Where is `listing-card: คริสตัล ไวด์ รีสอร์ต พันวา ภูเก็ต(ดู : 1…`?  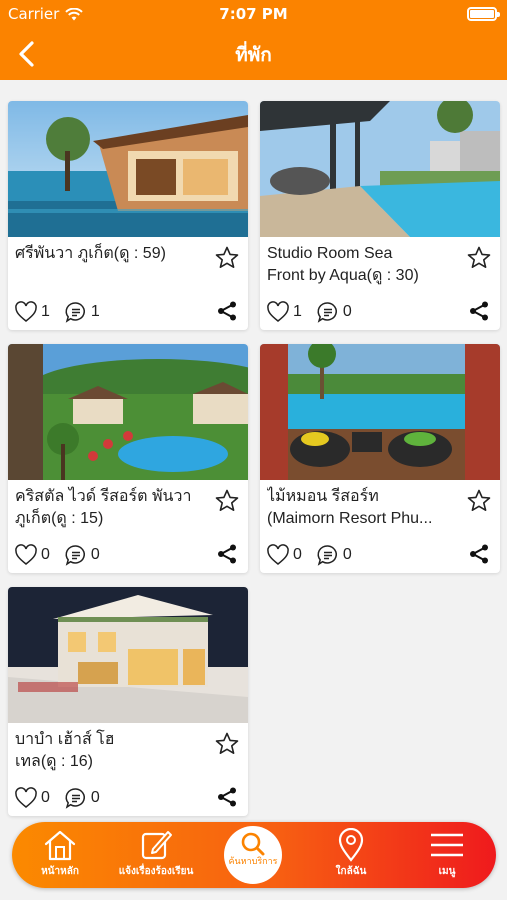 listing-card: คริสตัล ไวด์ รีสอร์ต พันวา ภูเก็ต(ดู : 1… is located at coordinates (128, 458).